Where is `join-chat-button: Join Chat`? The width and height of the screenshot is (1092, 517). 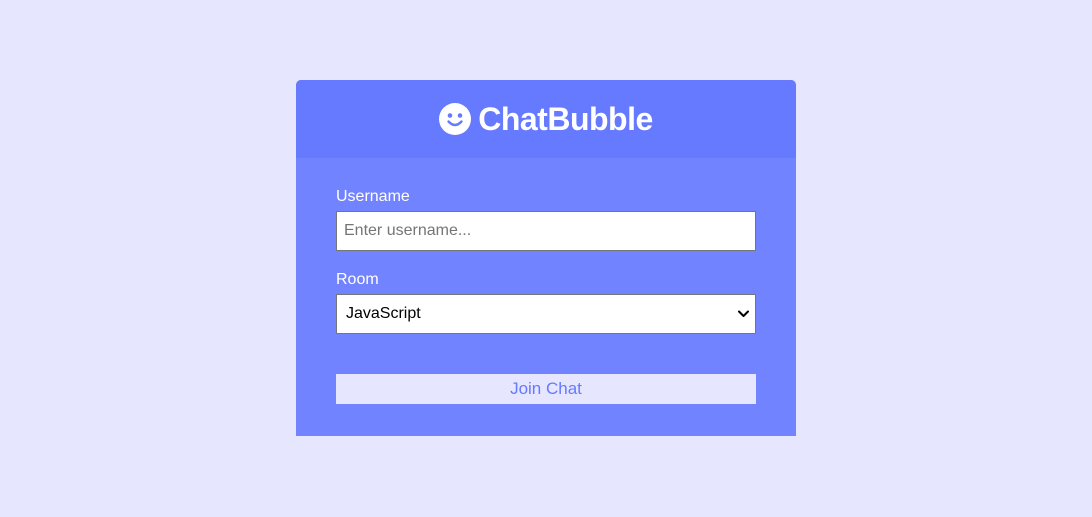 join-chat-button: Join Chat is located at coordinates (546, 389).